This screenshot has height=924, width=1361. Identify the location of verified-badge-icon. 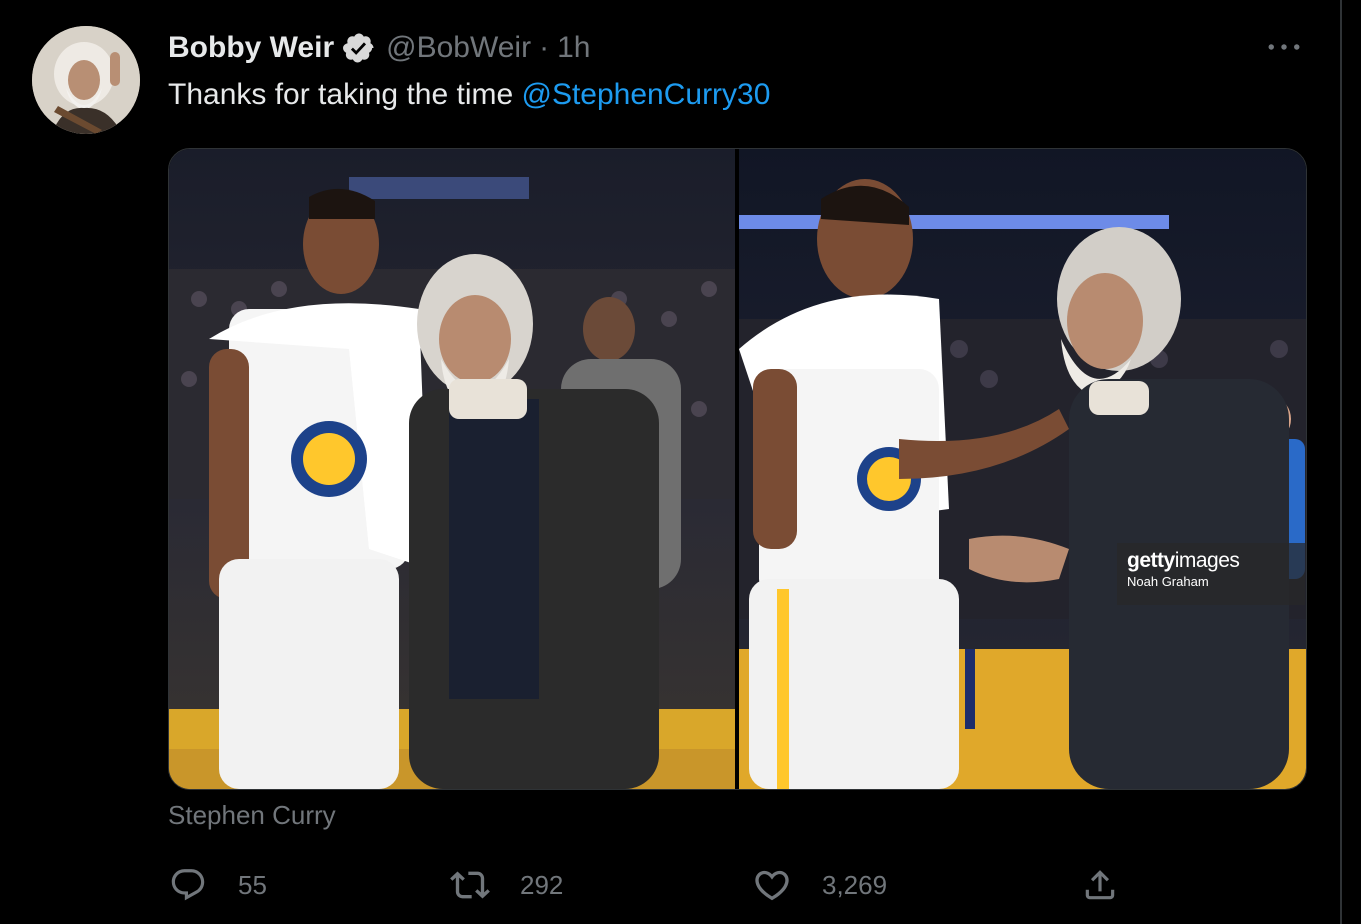
(359, 48).